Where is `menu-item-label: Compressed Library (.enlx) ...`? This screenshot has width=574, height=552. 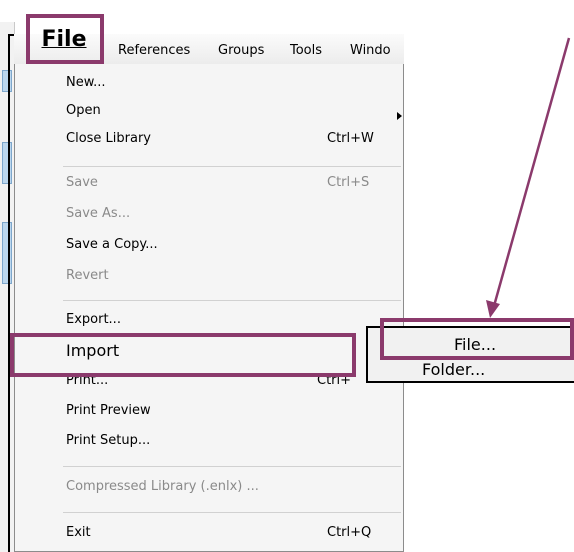 menu-item-label: Compressed Library (.enlx) ... is located at coordinates (162, 486).